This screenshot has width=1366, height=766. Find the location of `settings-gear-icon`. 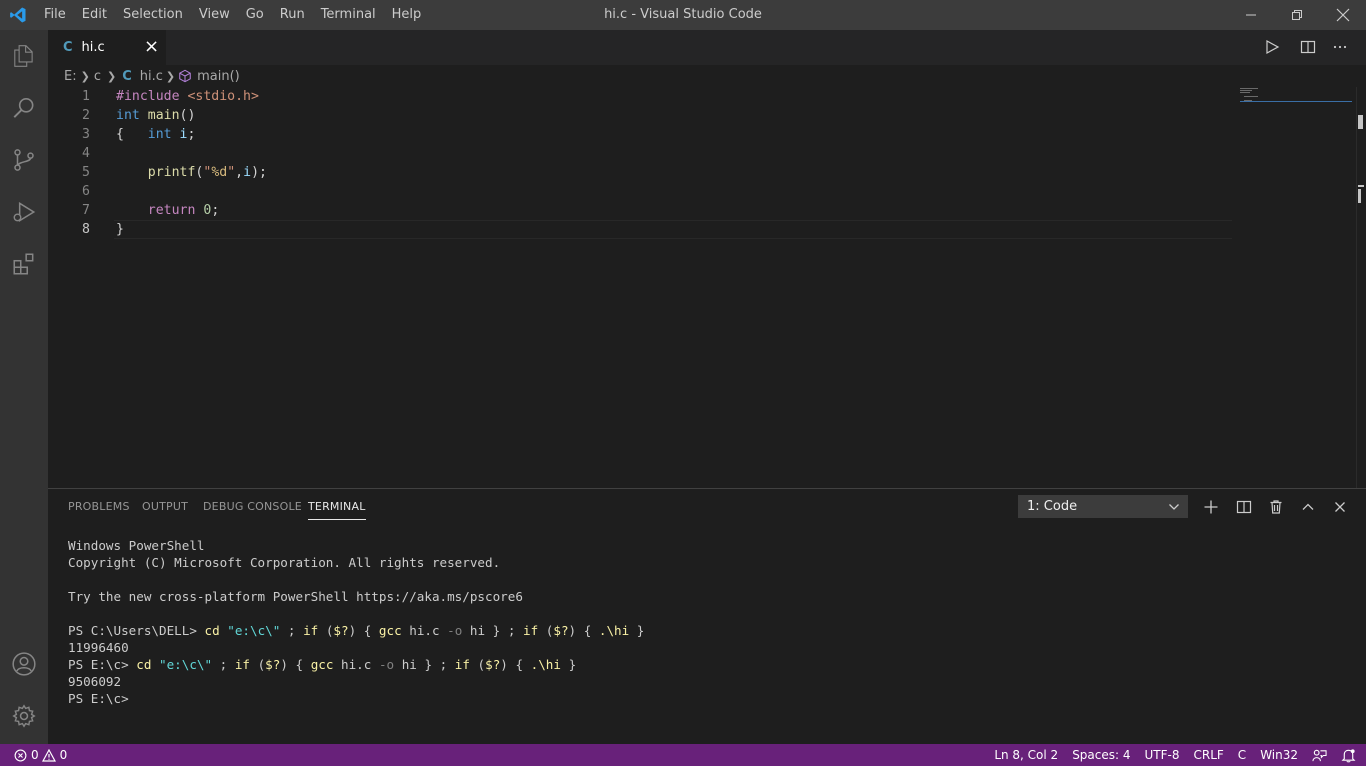

settings-gear-icon is located at coordinates (24, 716).